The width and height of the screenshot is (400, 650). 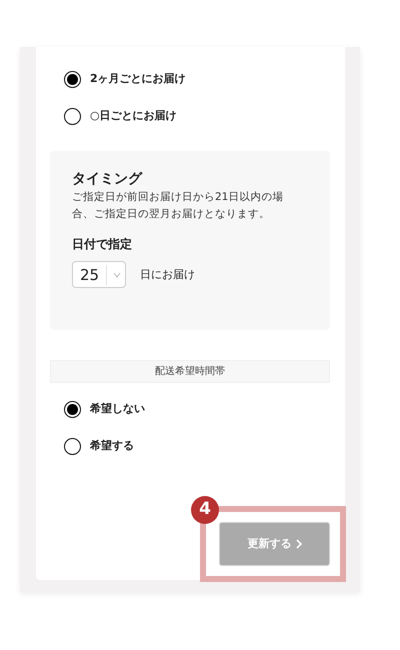 I want to click on timing-note: ご指定日が前回お届け日から21日以内の場合、ご指定日の翌月お届けとなります。, so click(x=178, y=206).